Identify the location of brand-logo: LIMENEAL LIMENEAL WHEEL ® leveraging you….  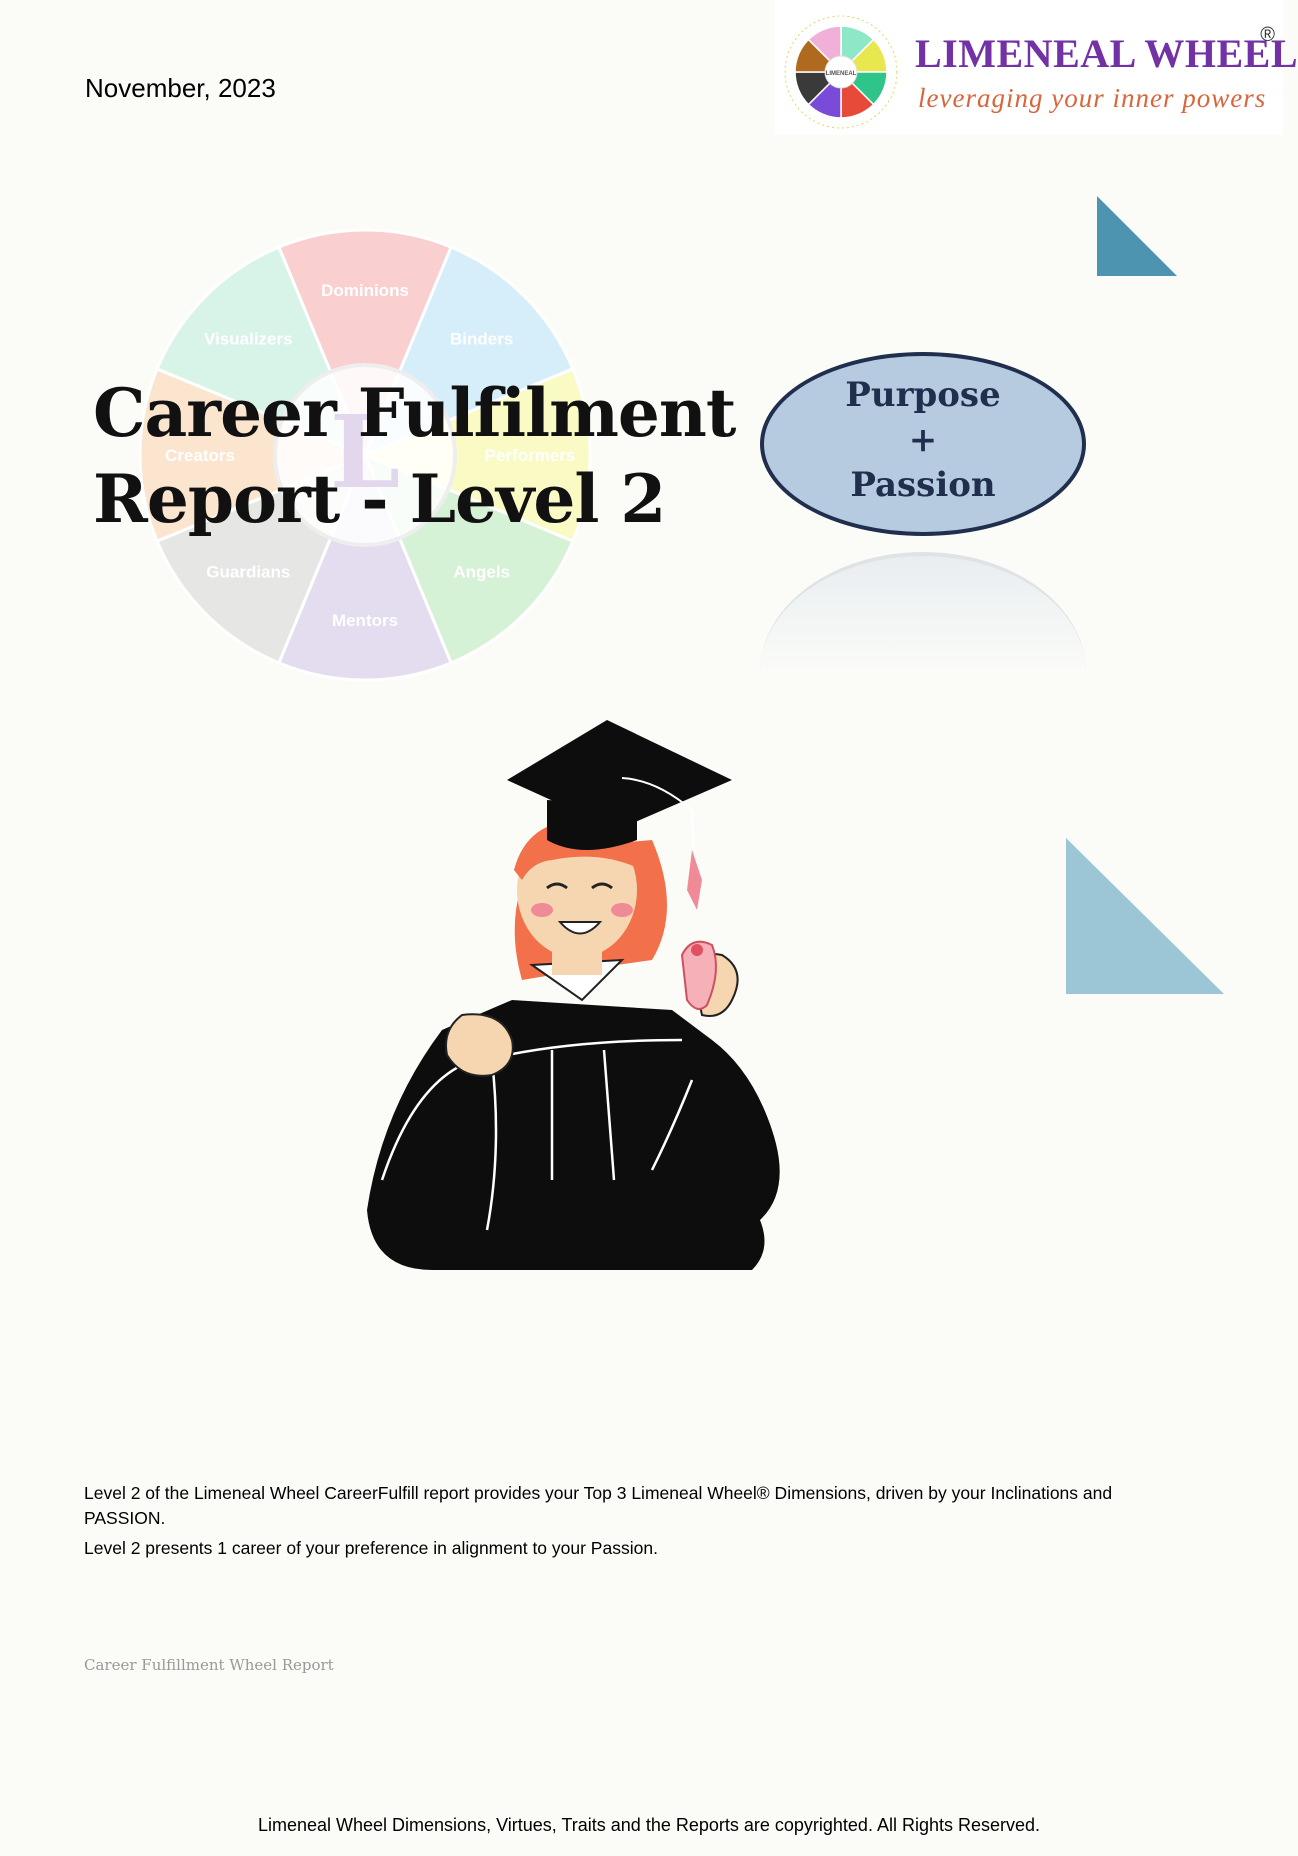
(1036, 67).